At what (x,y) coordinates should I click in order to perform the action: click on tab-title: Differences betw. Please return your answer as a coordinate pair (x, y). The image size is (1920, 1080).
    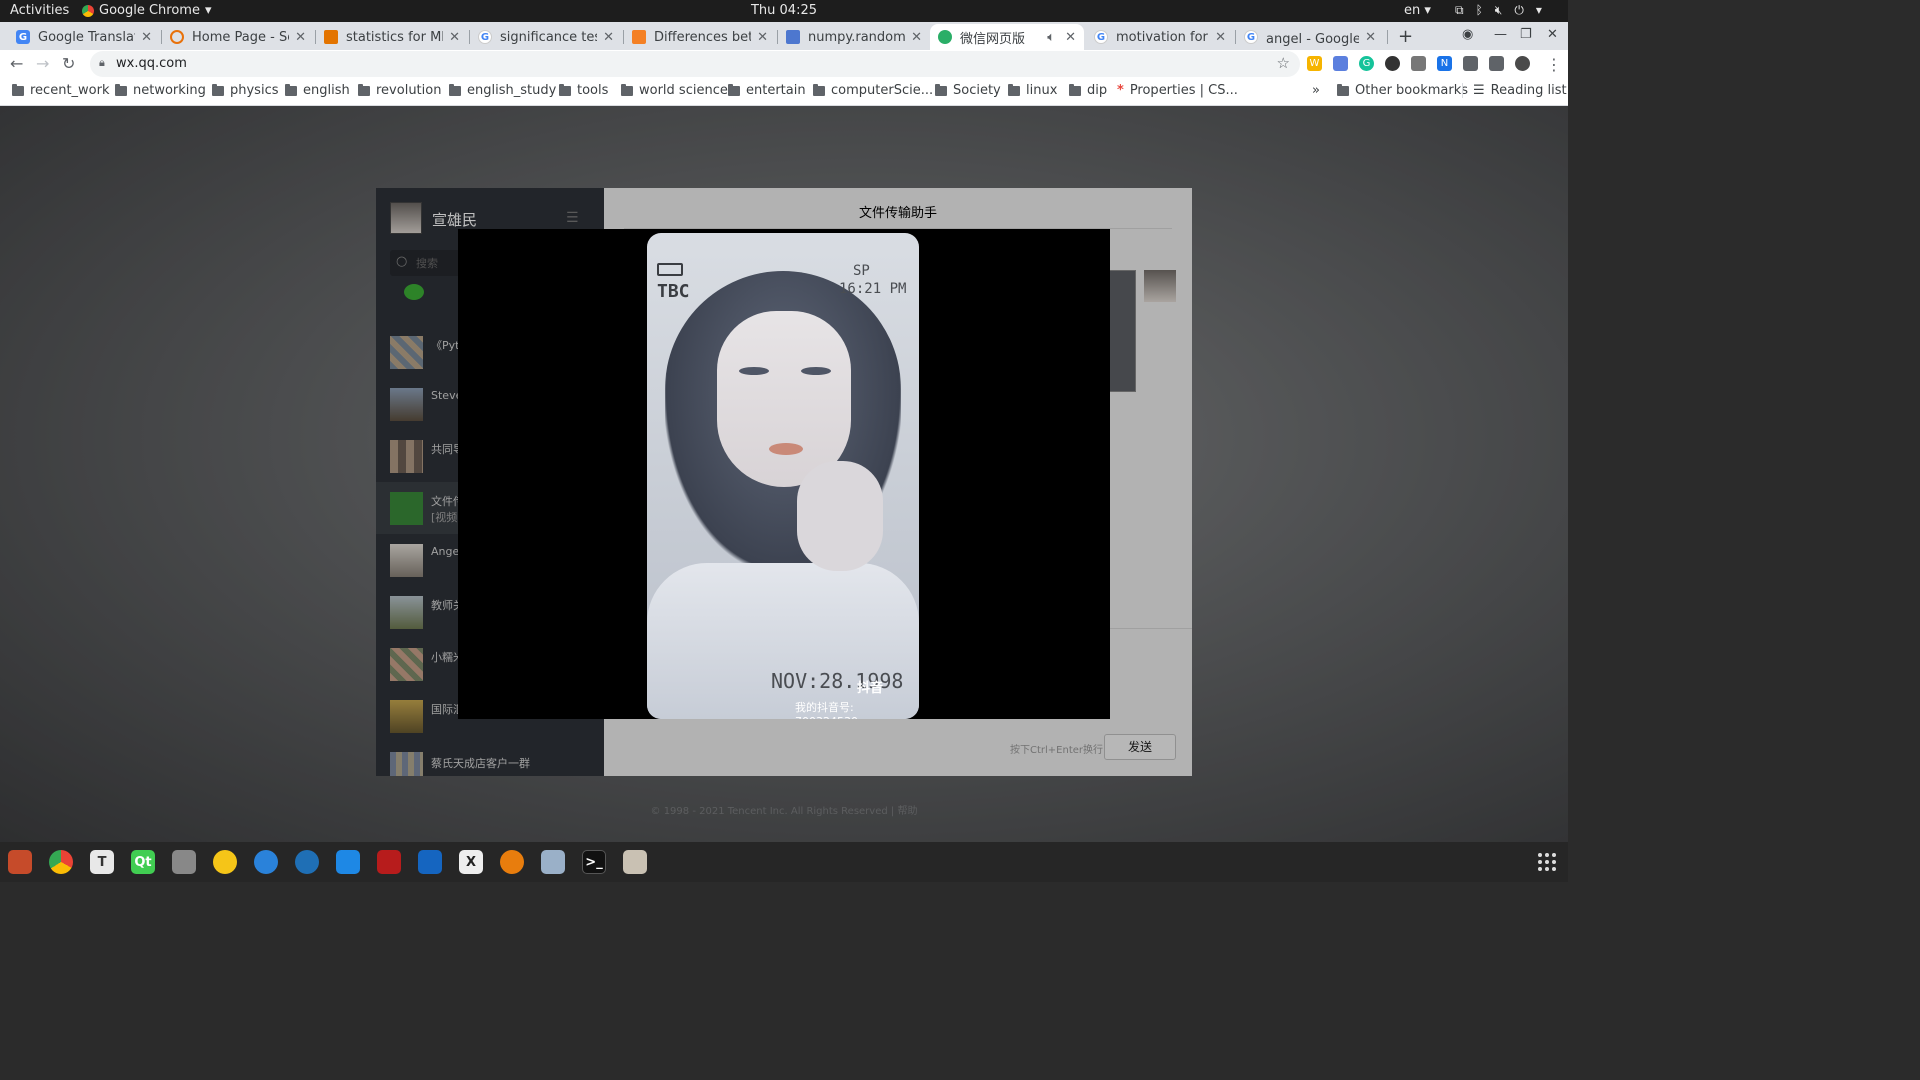
    Looking at the image, I should click on (703, 37).